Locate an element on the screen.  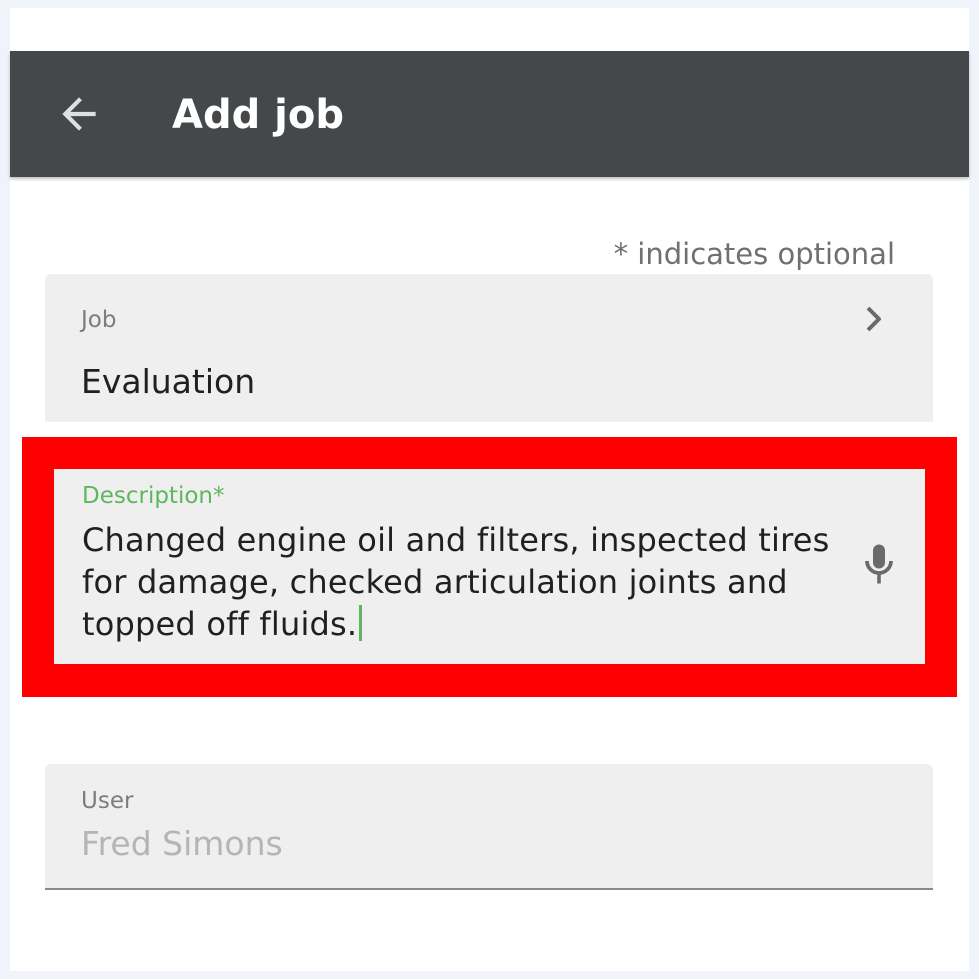
arrow-left-icon is located at coordinates (79, 114).